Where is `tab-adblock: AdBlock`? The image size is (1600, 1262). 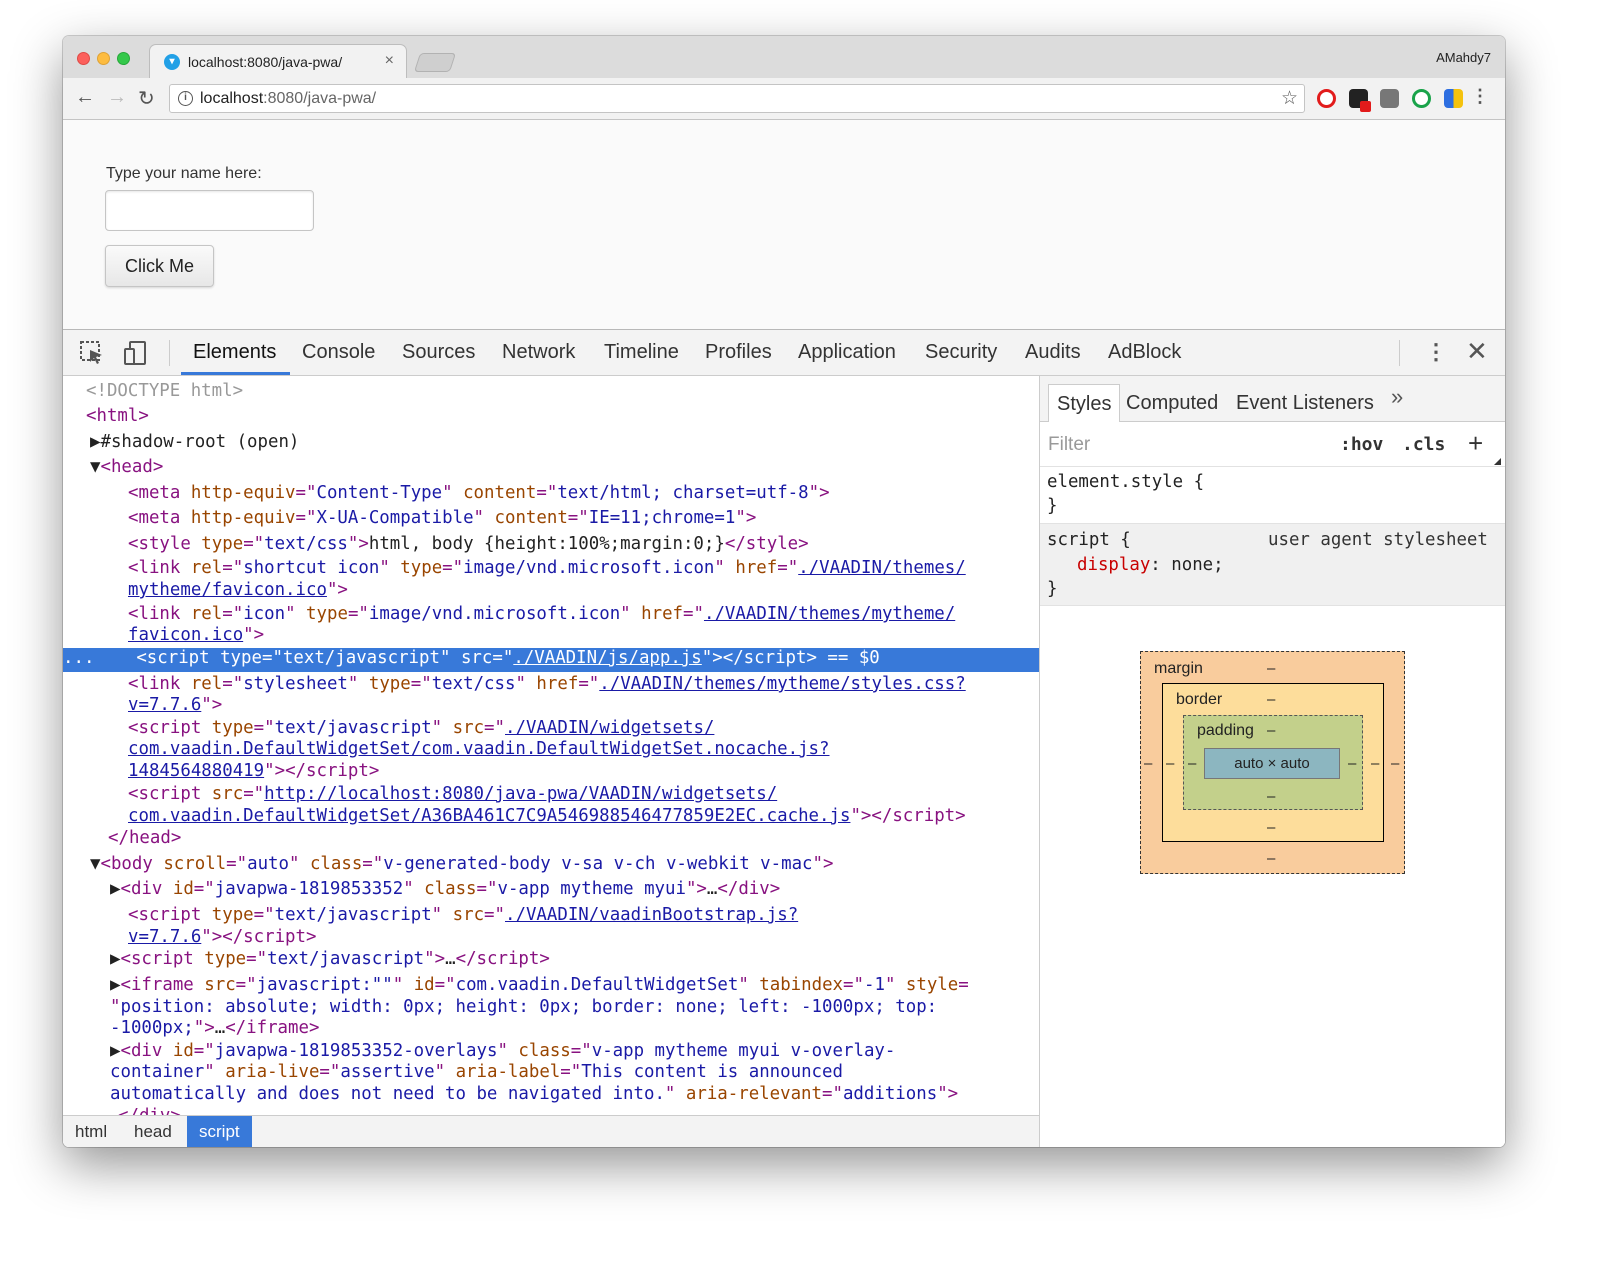 tab-adblock: AdBlock is located at coordinates (1144, 352).